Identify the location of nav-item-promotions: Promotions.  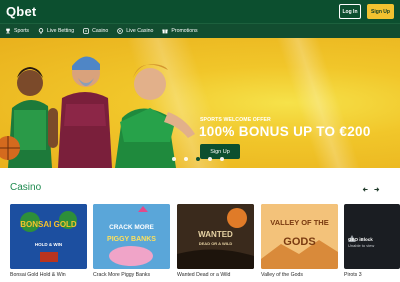
(180, 31).